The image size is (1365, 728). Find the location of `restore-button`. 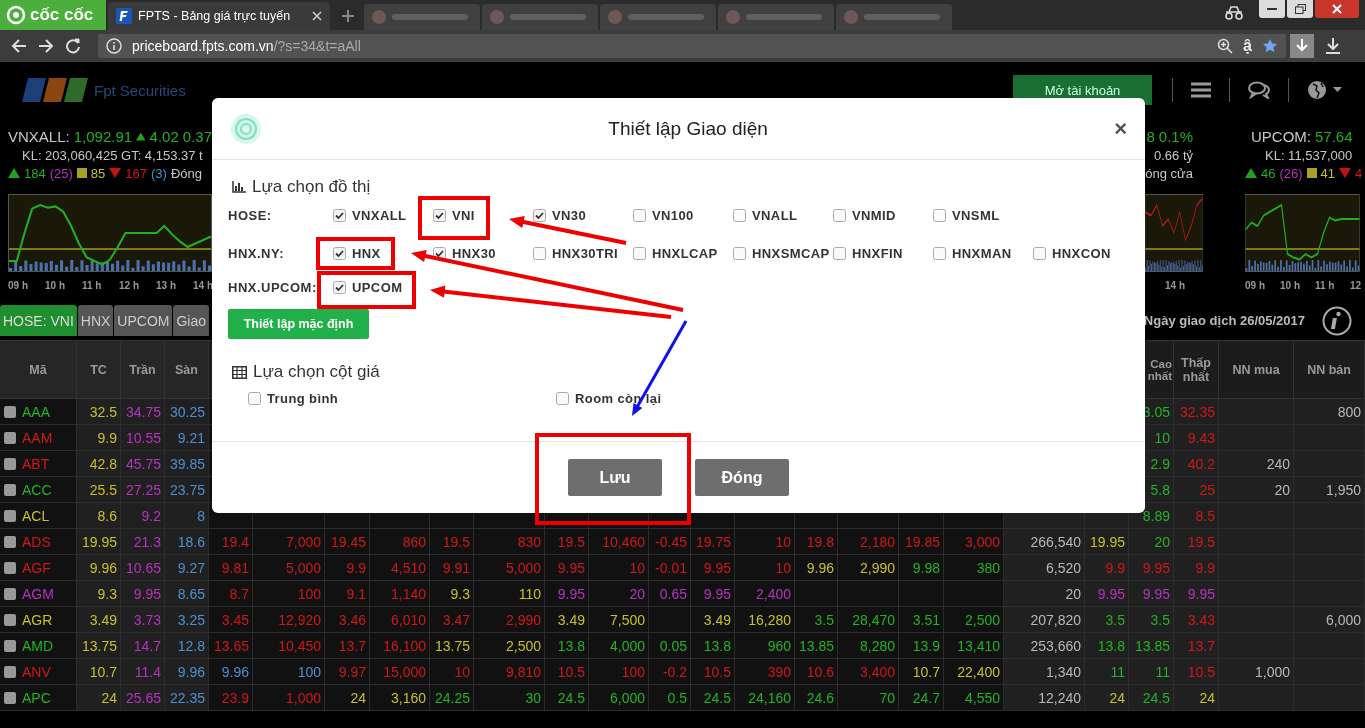

restore-button is located at coordinates (1300, 9).